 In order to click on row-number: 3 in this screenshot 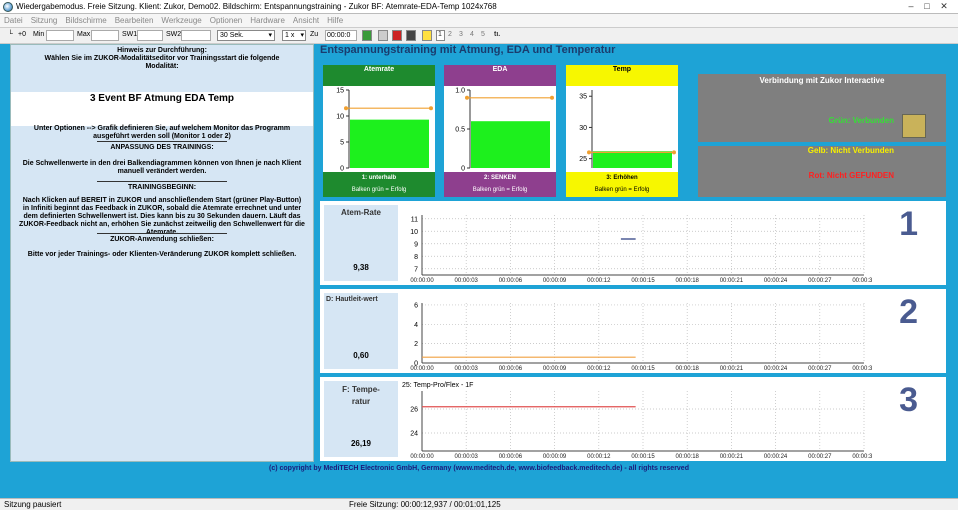, I will do `click(908, 400)`.